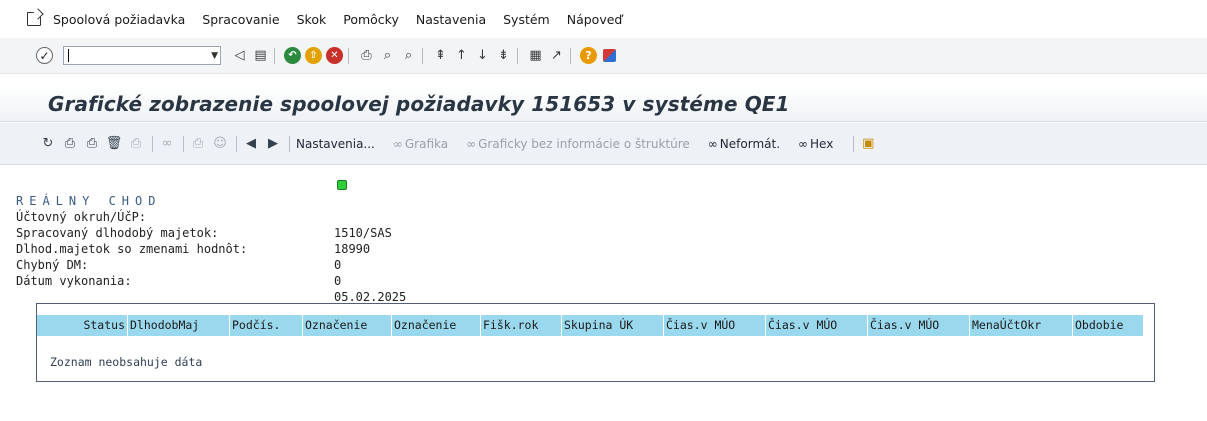 The width and height of the screenshot is (1207, 421). I want to click on report-heading-row: REÁLNY CHOD, so click(181, 192).